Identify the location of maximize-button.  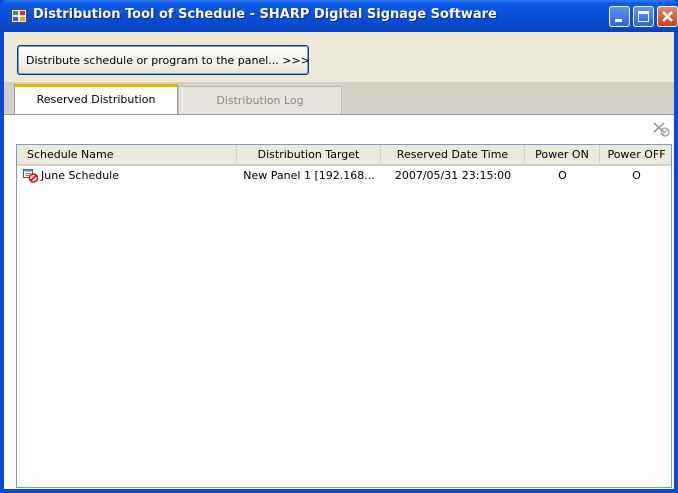
(643, 16).